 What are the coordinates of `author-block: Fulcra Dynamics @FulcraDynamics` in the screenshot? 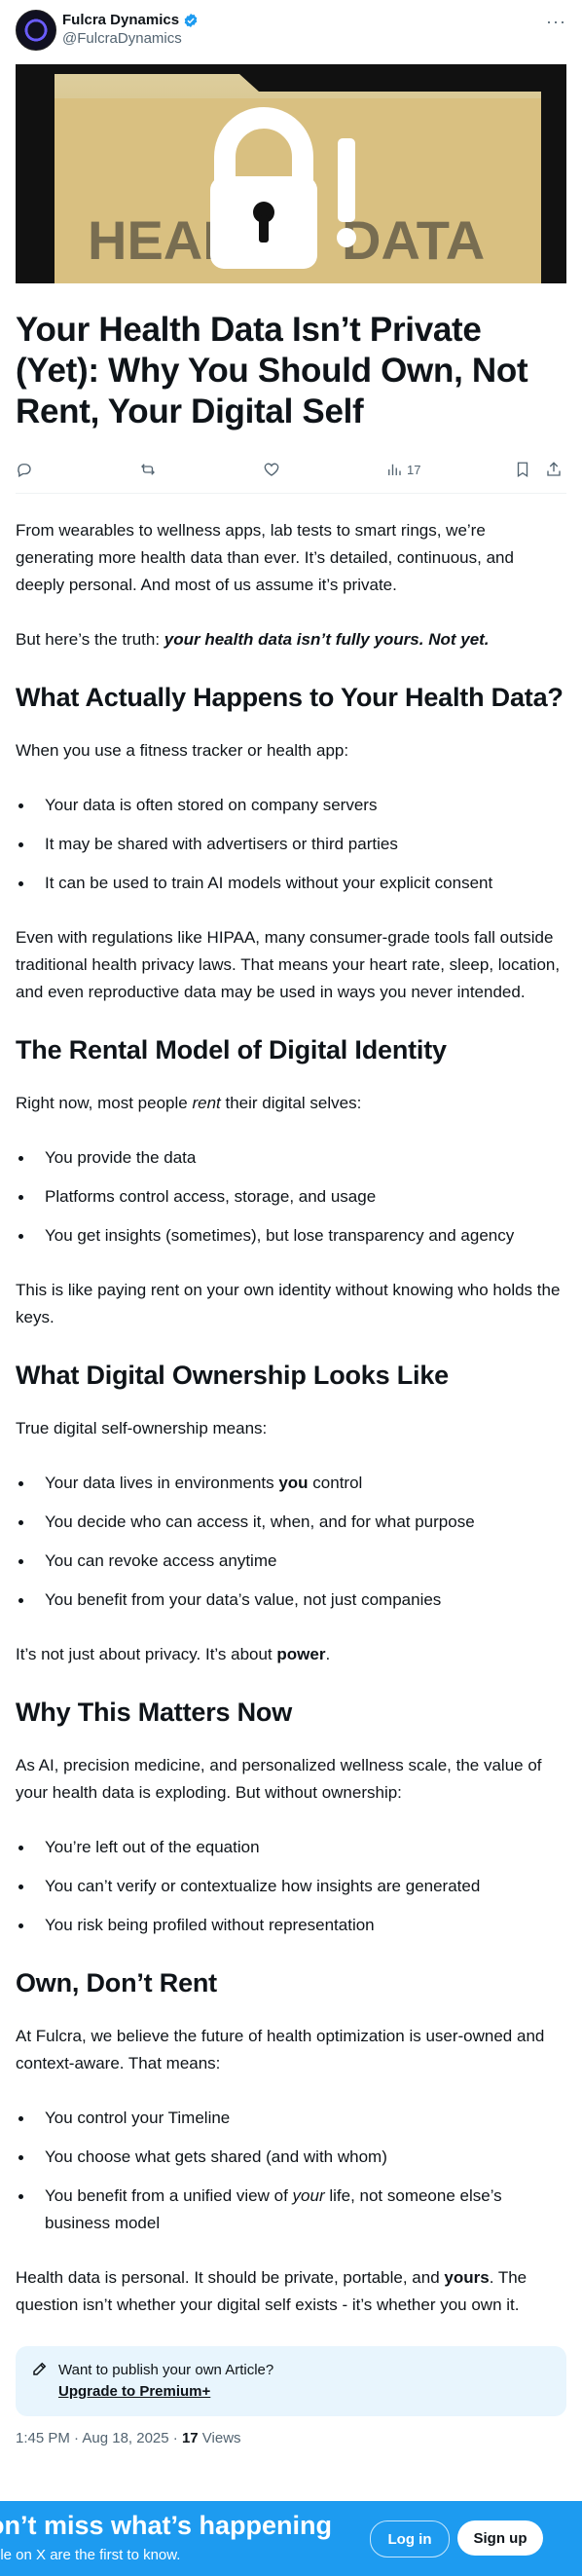 It's located at (130, 29).